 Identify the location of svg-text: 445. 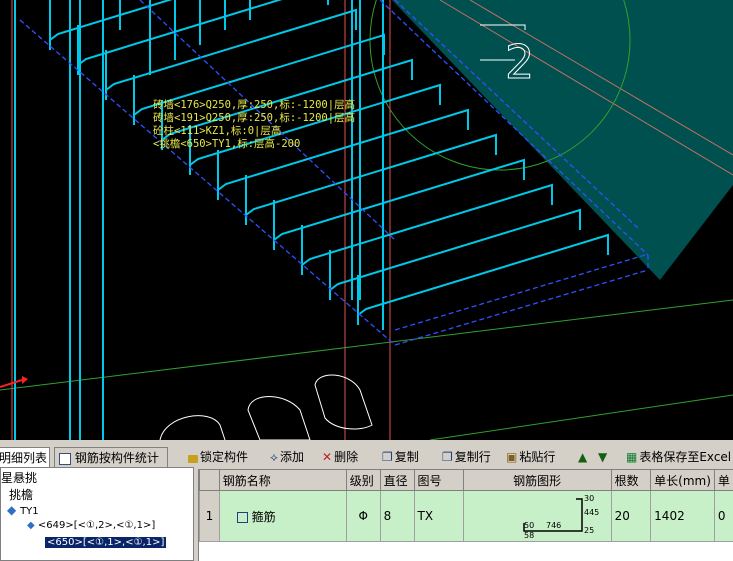
(591, 512).